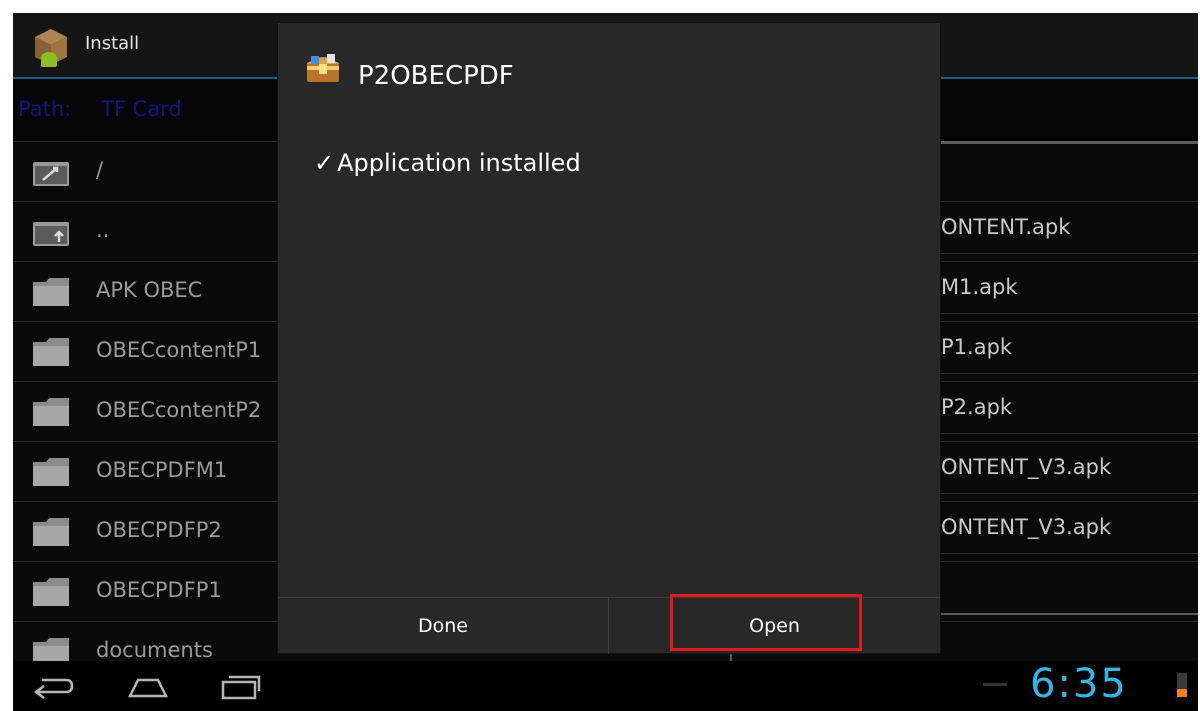  What do you see at coordinates (443, 626) in the screenshot?
I see `done-button: Done` at bounding box center [443, 626].